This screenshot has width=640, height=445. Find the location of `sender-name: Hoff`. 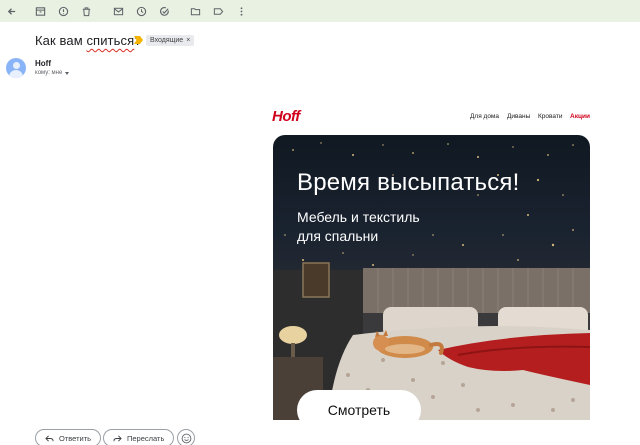

sender-name: Hoff is located at coordinates (43, 63).